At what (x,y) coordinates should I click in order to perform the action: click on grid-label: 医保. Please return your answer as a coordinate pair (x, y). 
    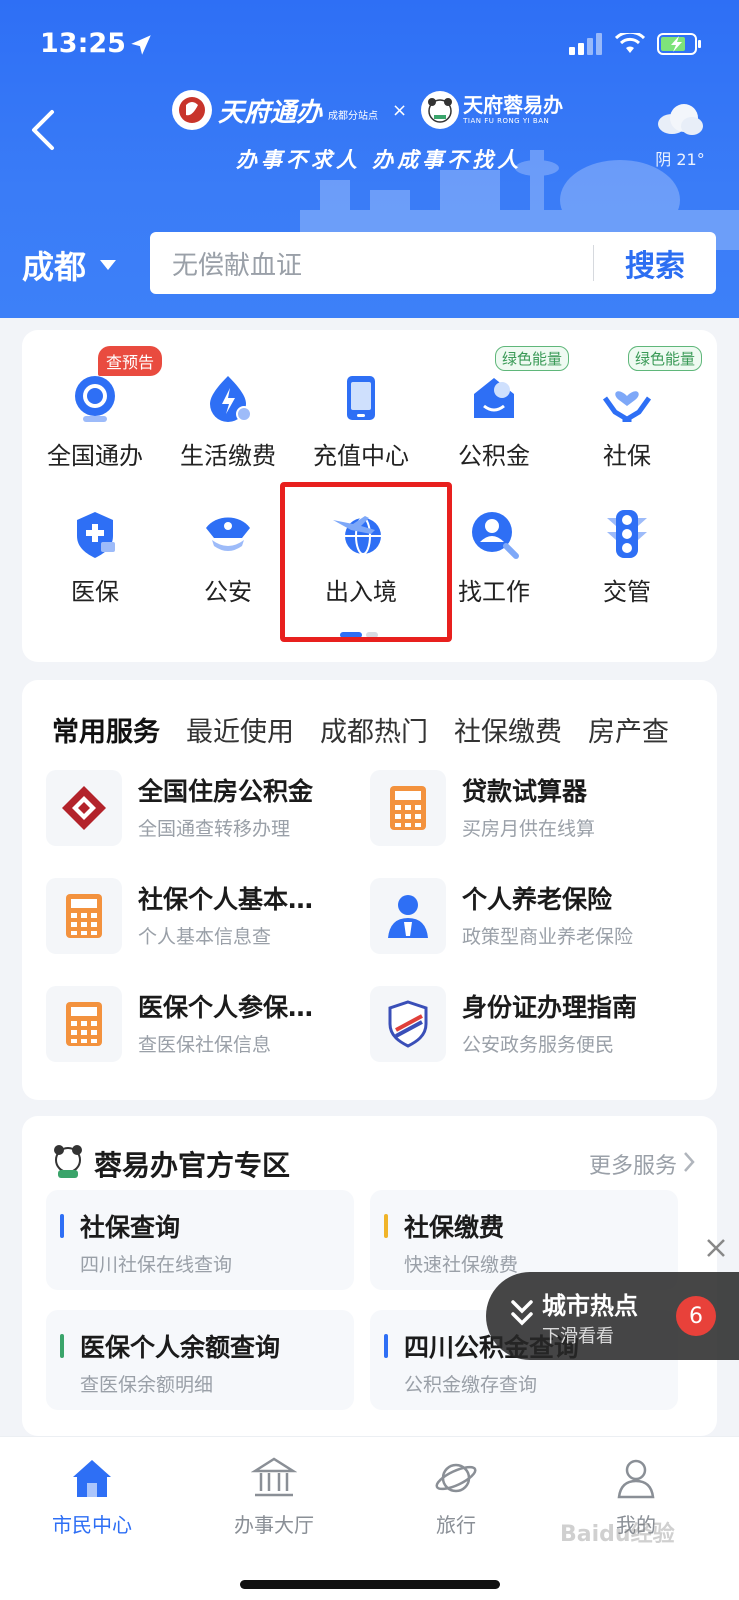
    Looking at the image, I should click on (95, 592).